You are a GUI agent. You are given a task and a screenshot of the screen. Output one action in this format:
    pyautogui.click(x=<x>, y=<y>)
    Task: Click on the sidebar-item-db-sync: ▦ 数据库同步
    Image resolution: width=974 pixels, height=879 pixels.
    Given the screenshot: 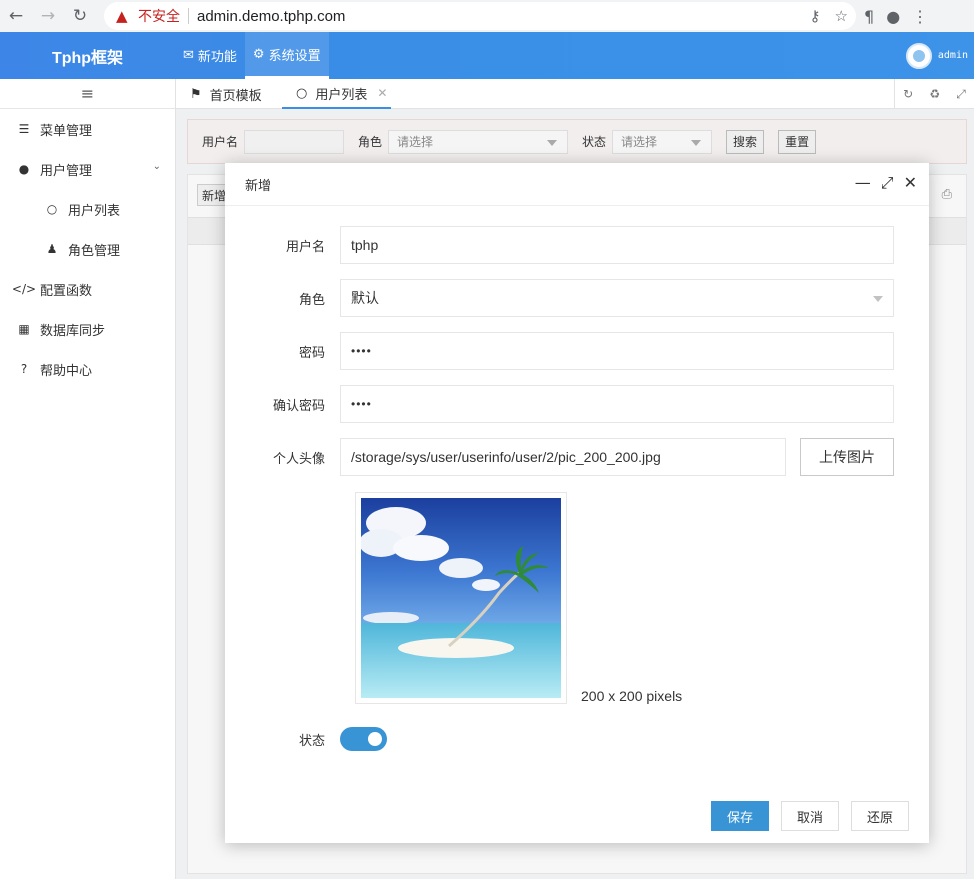 What is the action you would take?
    pyautogui.click(x=87, y=329)
    